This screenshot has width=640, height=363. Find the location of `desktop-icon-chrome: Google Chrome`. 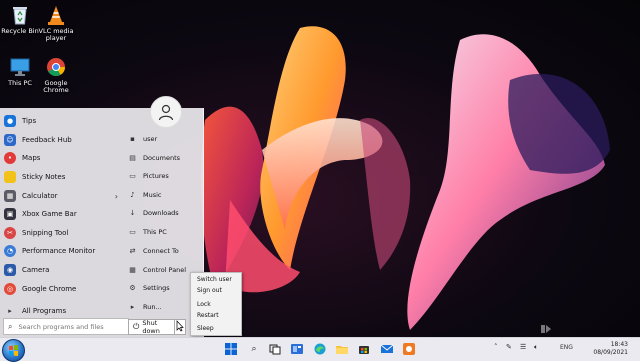

desktop-icon-chrome: Google Chrome is located at coordinates (56, 75).